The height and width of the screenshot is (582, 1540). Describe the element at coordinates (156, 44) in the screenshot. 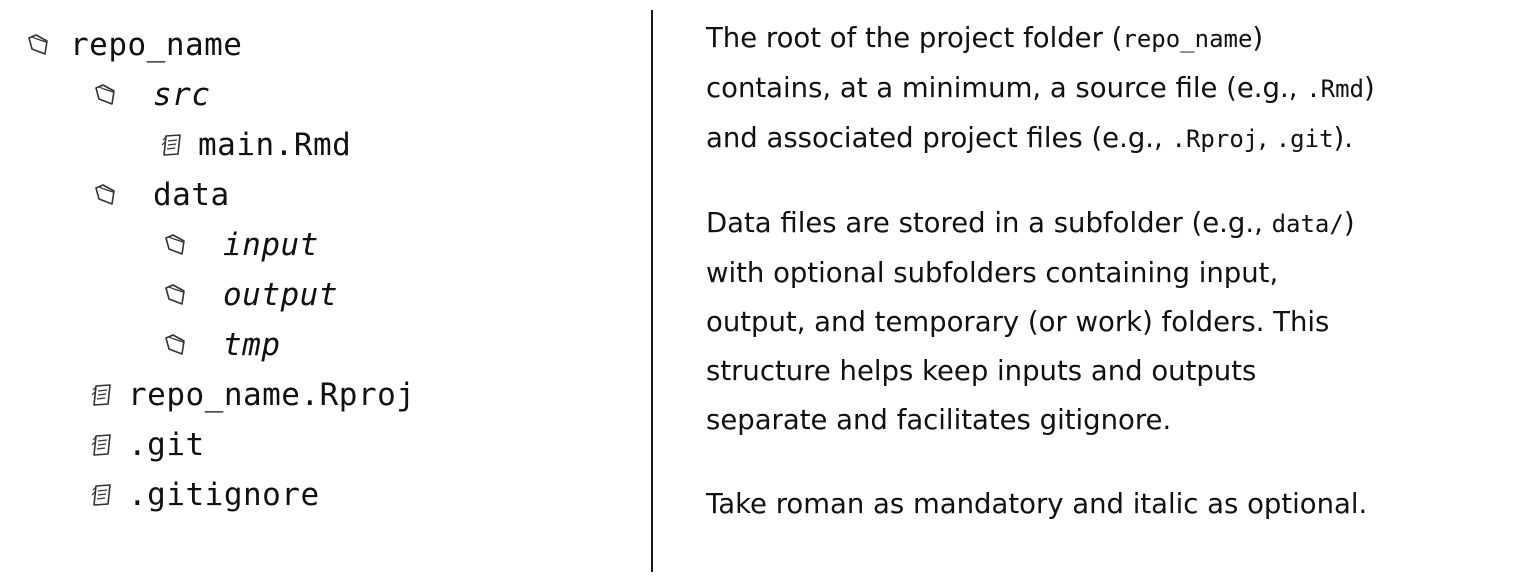

I see `tree-item-label: repo_name` at that location.